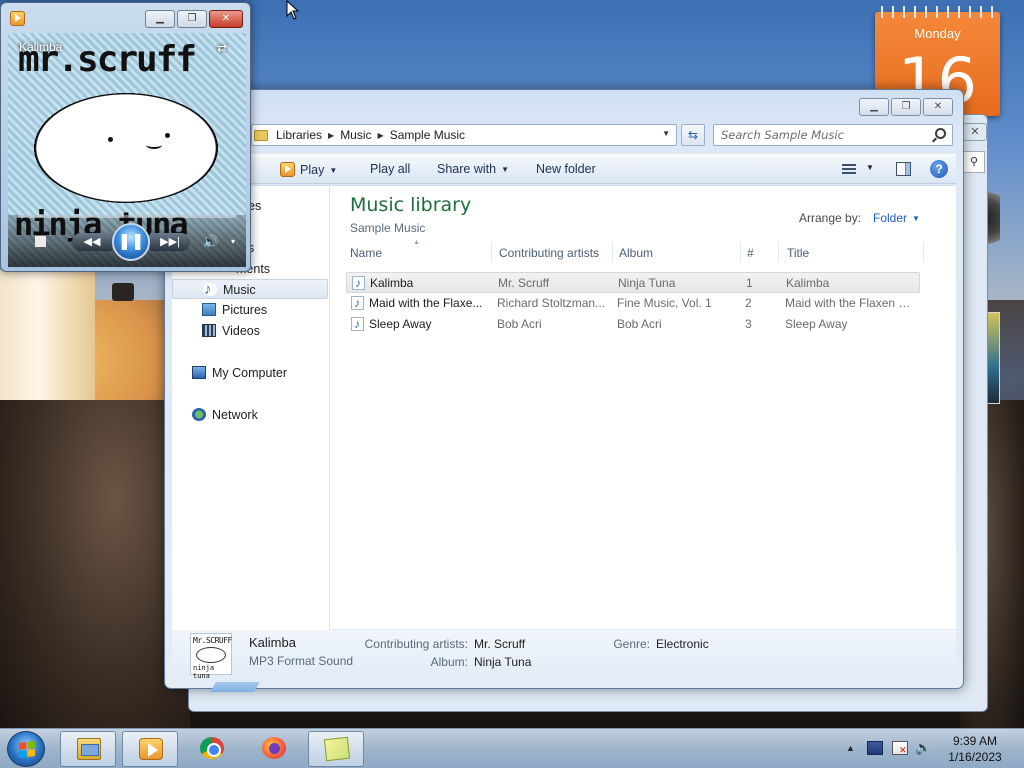  I want to click on play-button: Play ▼, so click(308, 169).